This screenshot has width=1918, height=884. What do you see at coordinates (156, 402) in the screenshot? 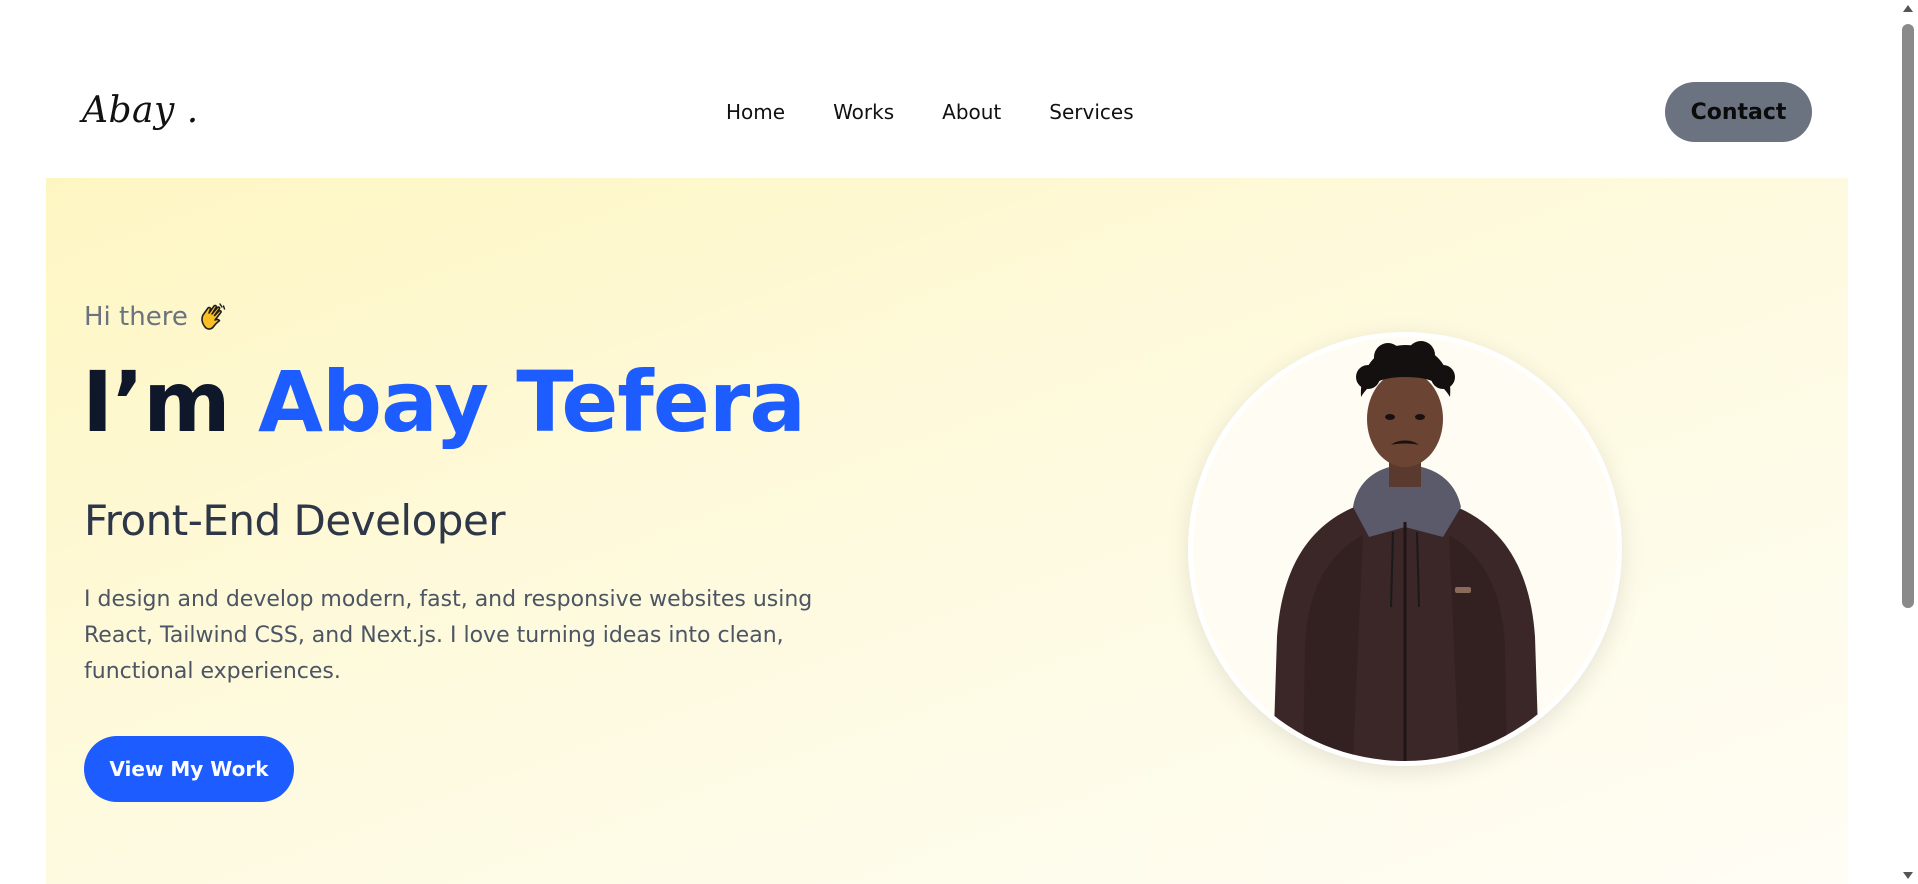
I see `headline-prefix: I’m` at bounding box center [156, 402].